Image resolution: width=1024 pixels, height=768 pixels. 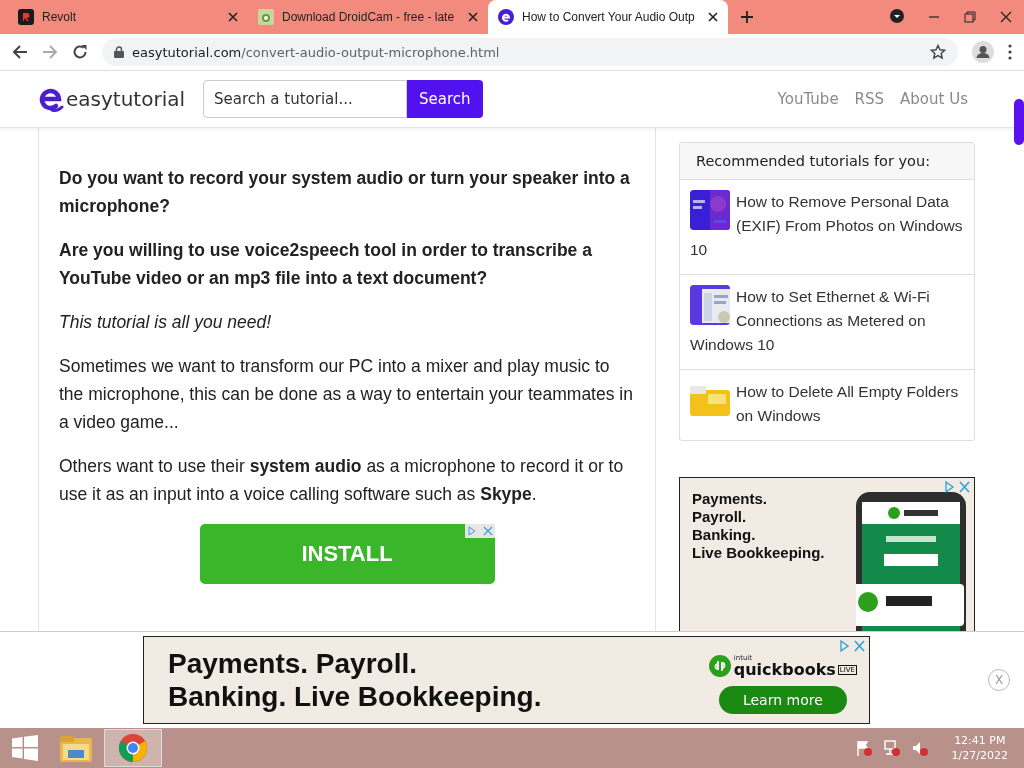 I want to click on speaker-icon, so click(x=919, y=748).